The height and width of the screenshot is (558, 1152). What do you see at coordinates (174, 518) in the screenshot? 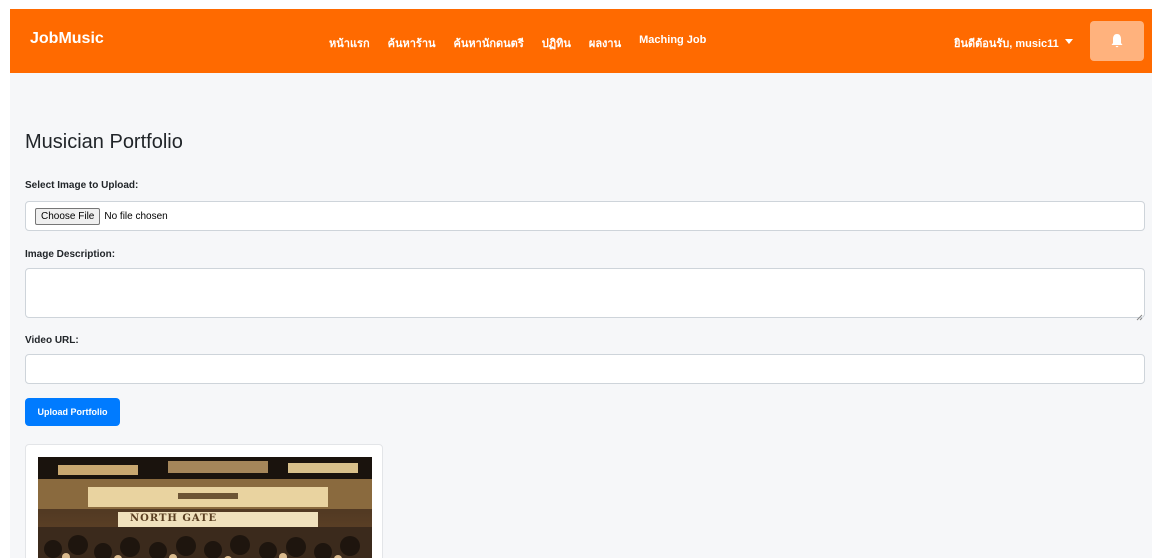
I see `portfolio-sign-text: NORTH GATE` at bounding box center [174, 518].